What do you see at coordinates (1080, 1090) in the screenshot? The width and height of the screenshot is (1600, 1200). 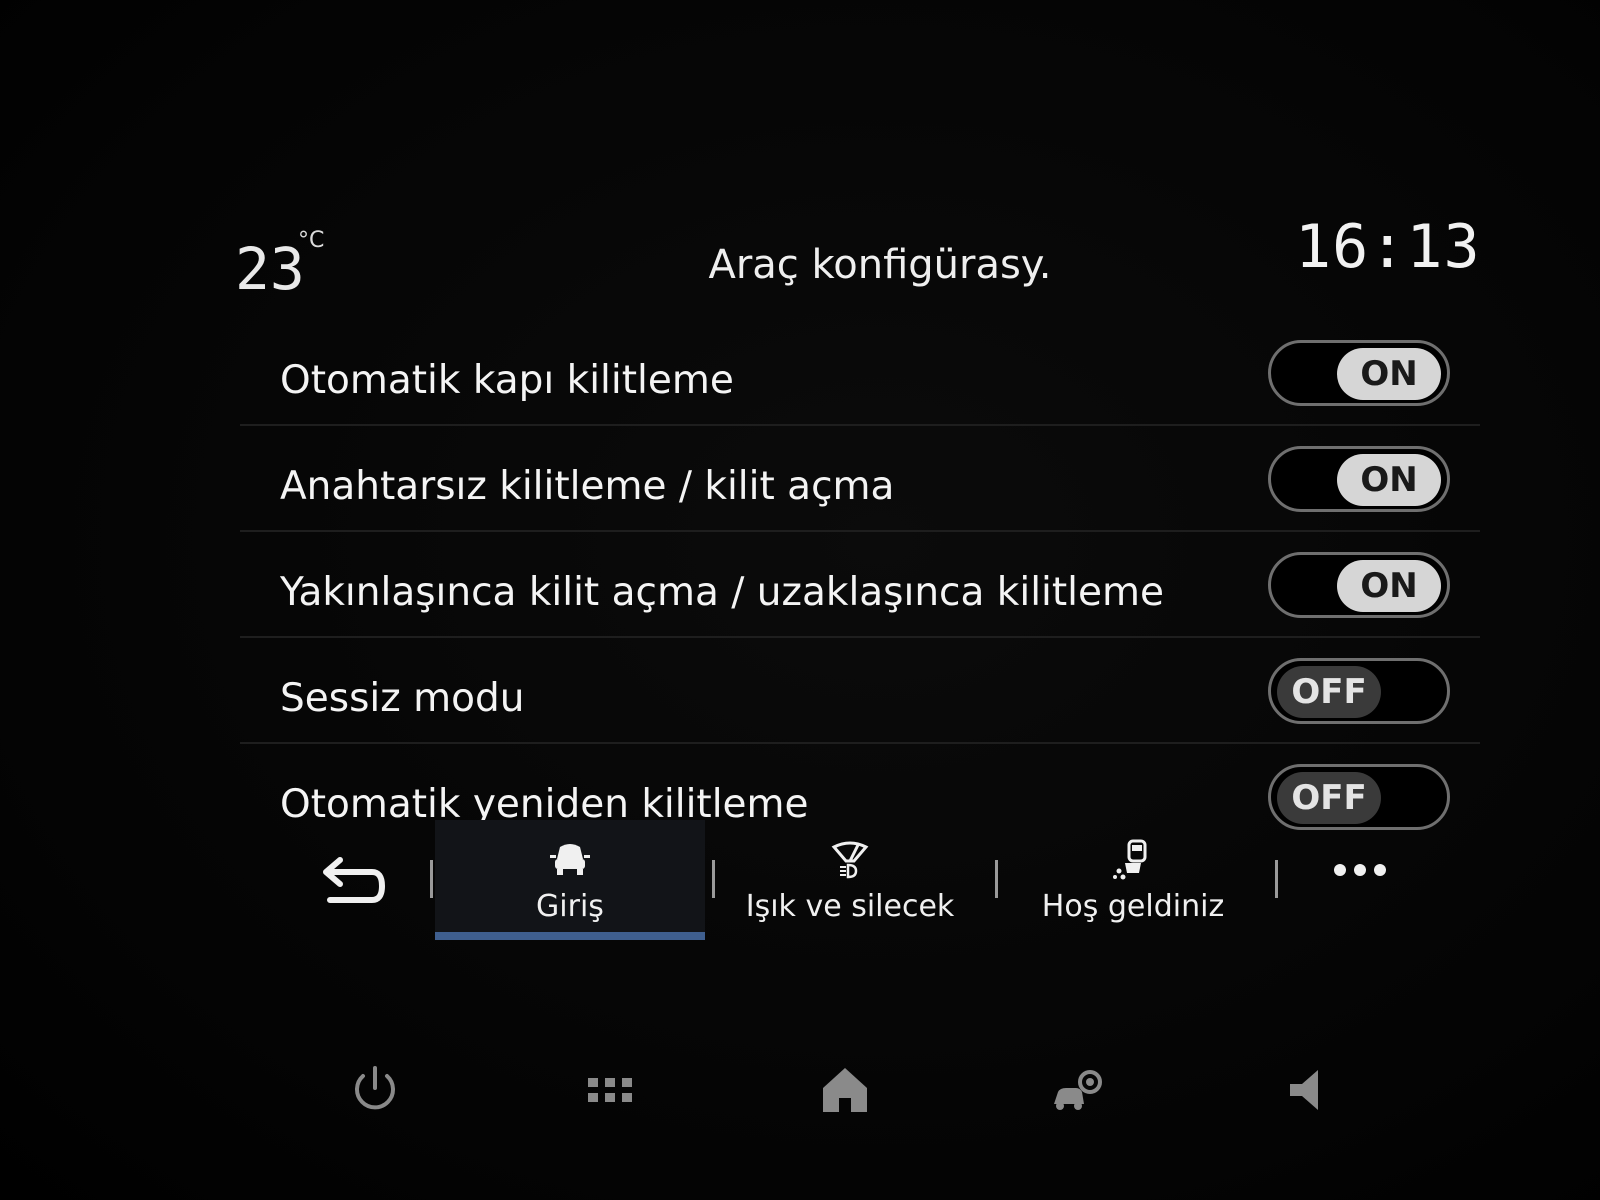 I see `car-settings-icon` at bounding box center [1080, 1090].